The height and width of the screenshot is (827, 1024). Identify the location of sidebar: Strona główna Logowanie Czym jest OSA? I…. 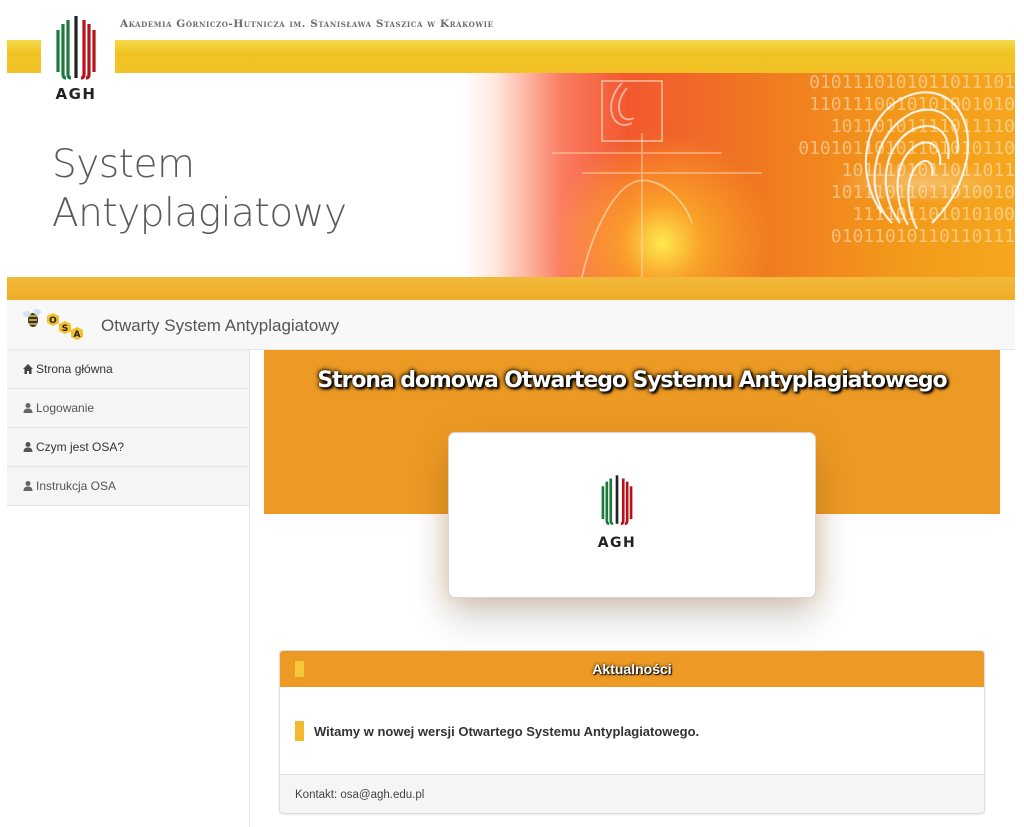
(128, 588).